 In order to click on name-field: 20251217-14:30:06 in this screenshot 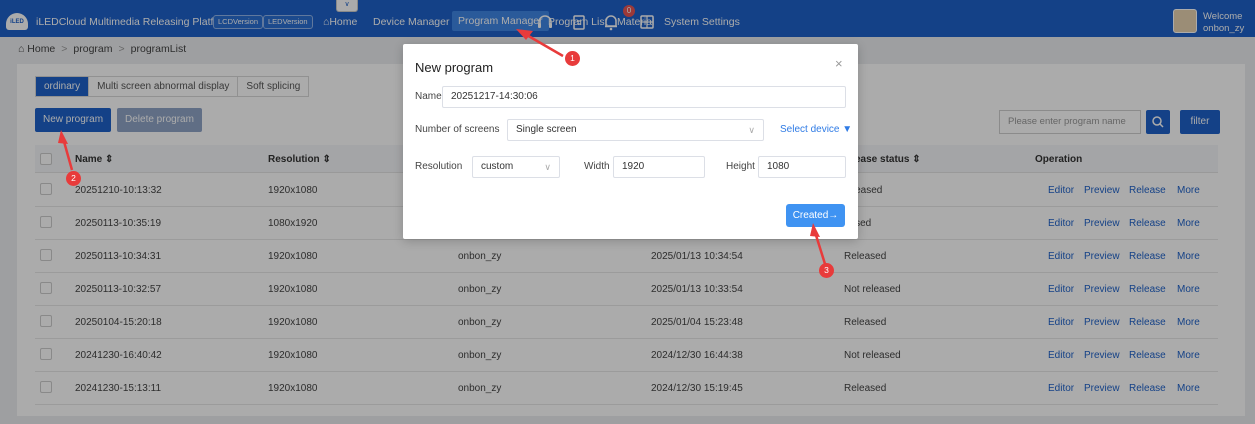, I will do `click(644, 97)`.